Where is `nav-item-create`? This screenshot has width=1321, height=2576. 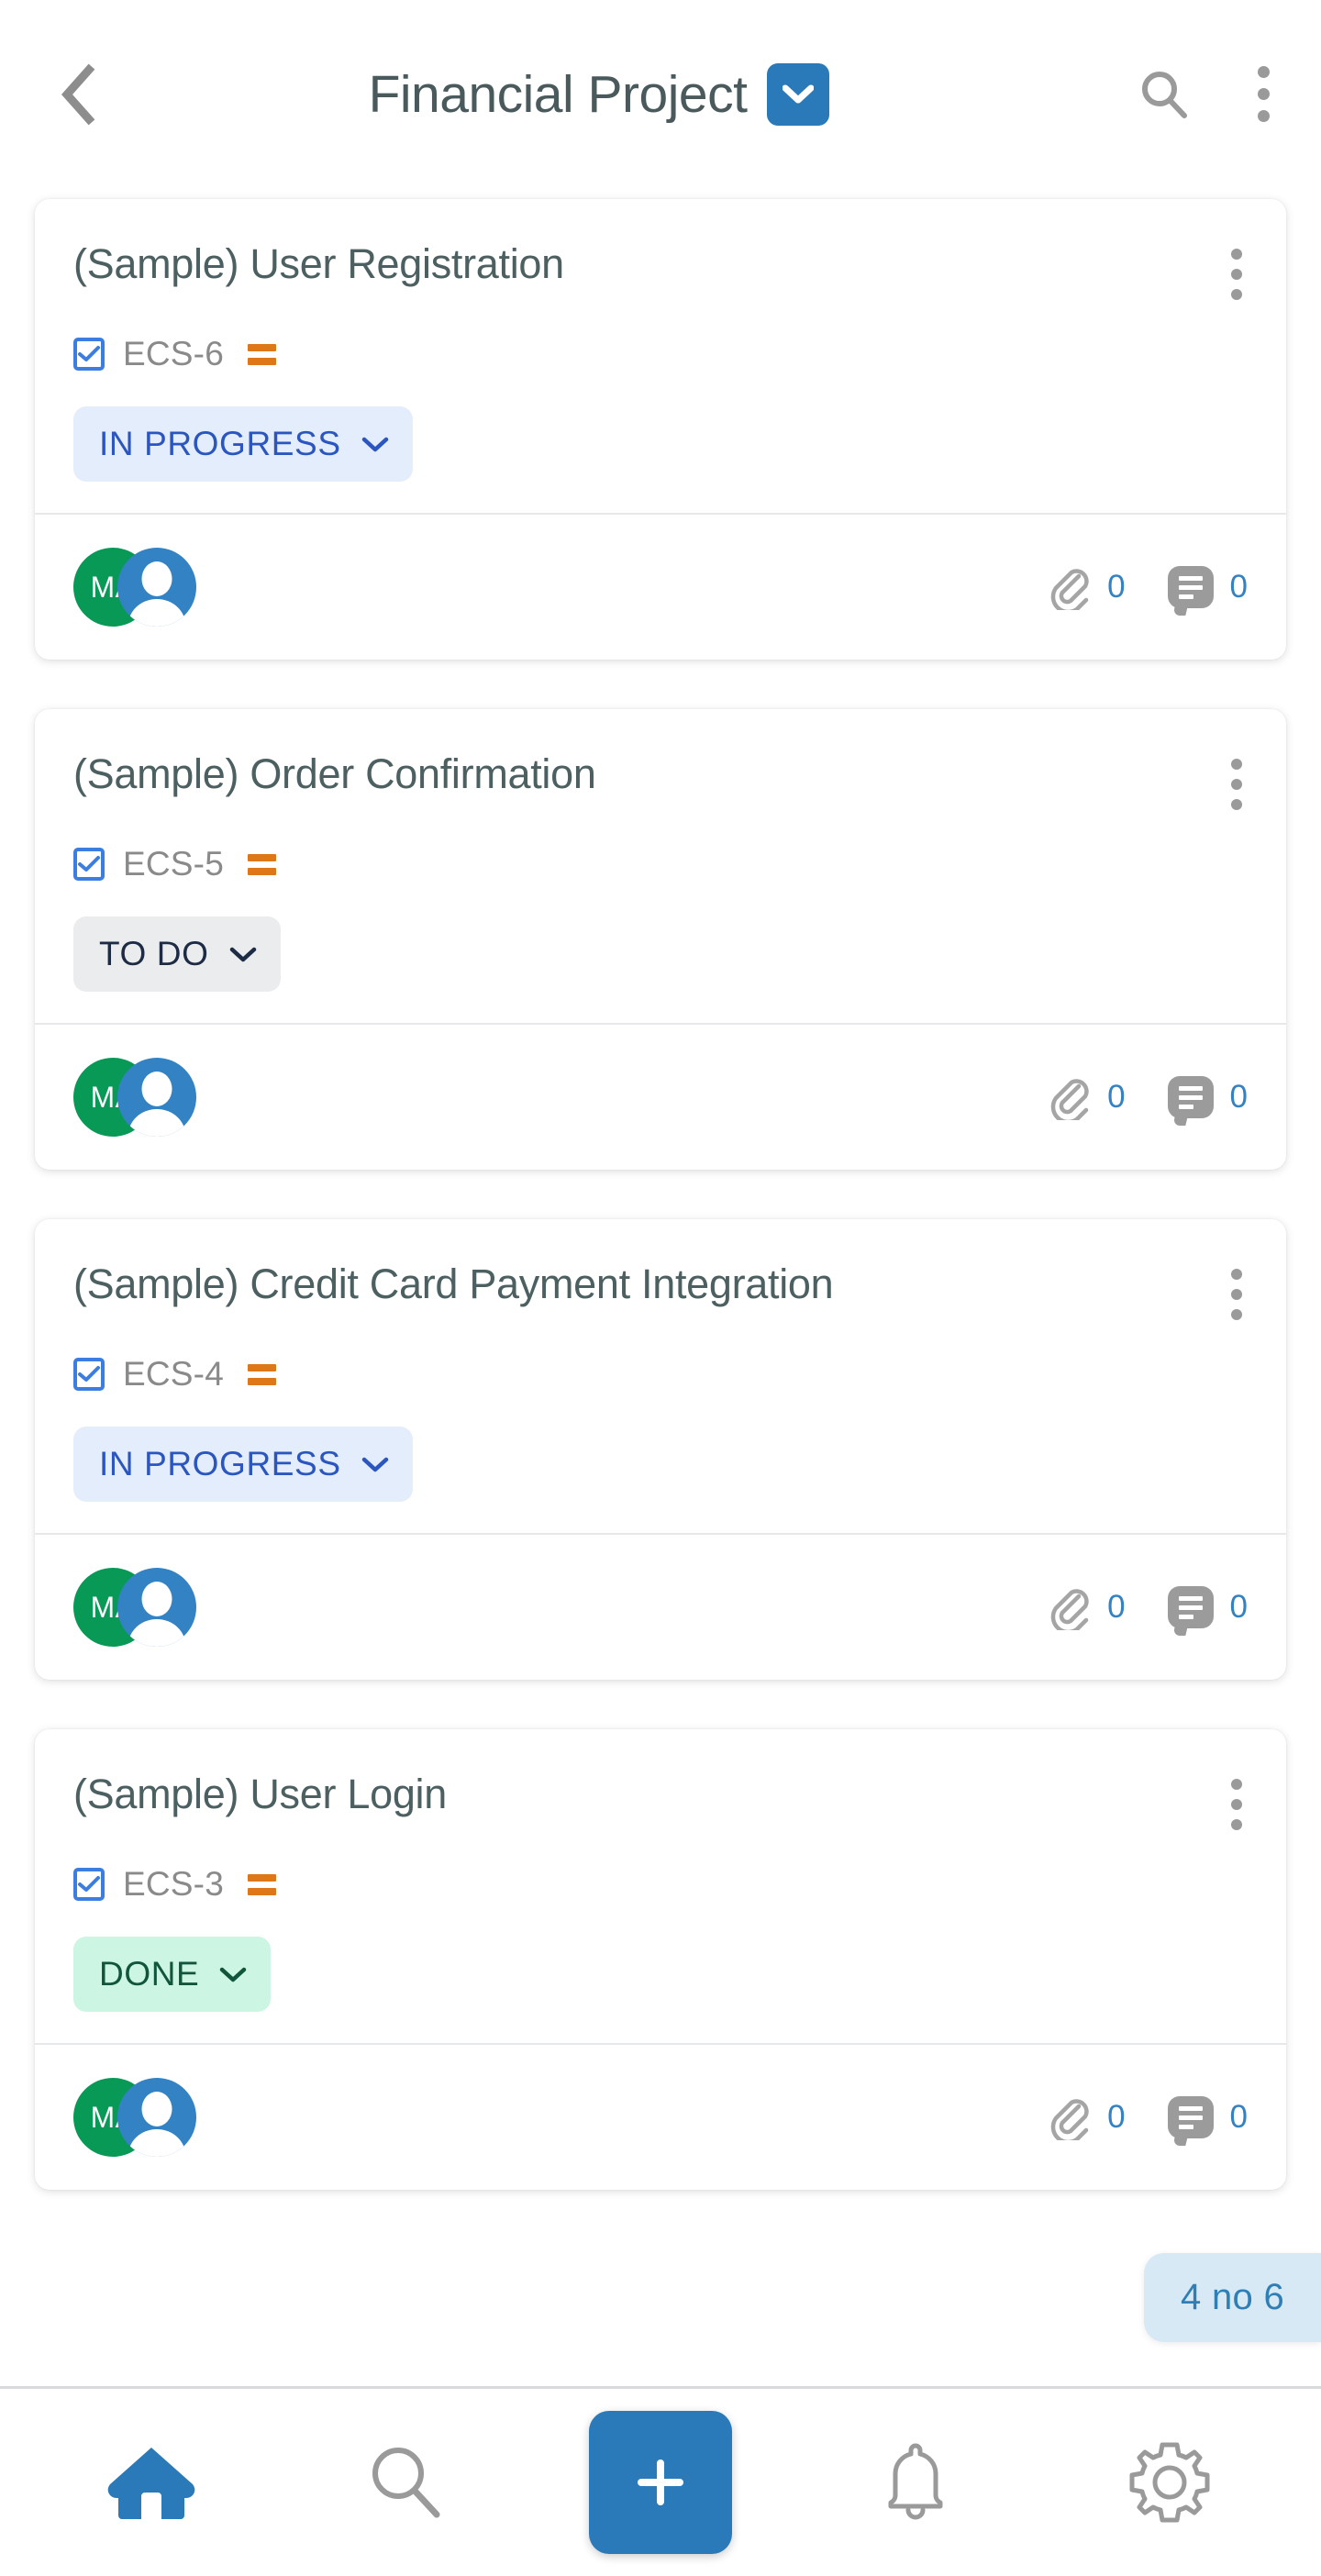 nav-item-create is located at coordinates (660, 2482).